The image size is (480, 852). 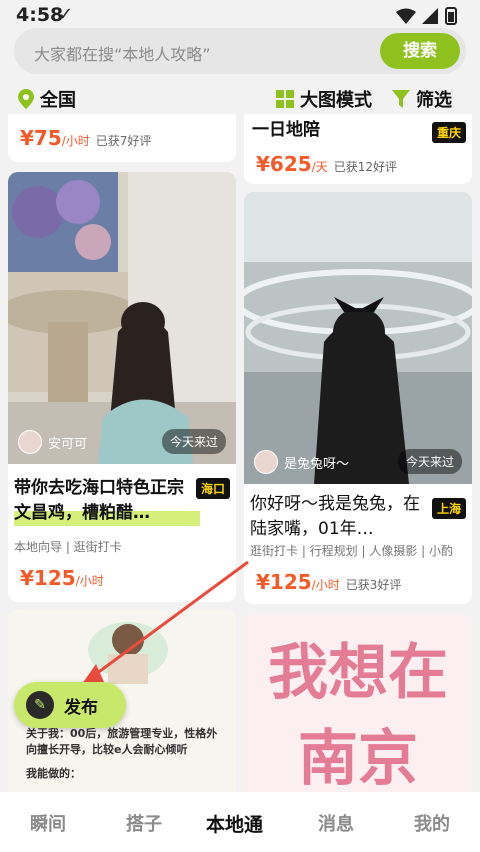 I want to click on publish-button: ✎ 发布, so click(x=70, y=705).